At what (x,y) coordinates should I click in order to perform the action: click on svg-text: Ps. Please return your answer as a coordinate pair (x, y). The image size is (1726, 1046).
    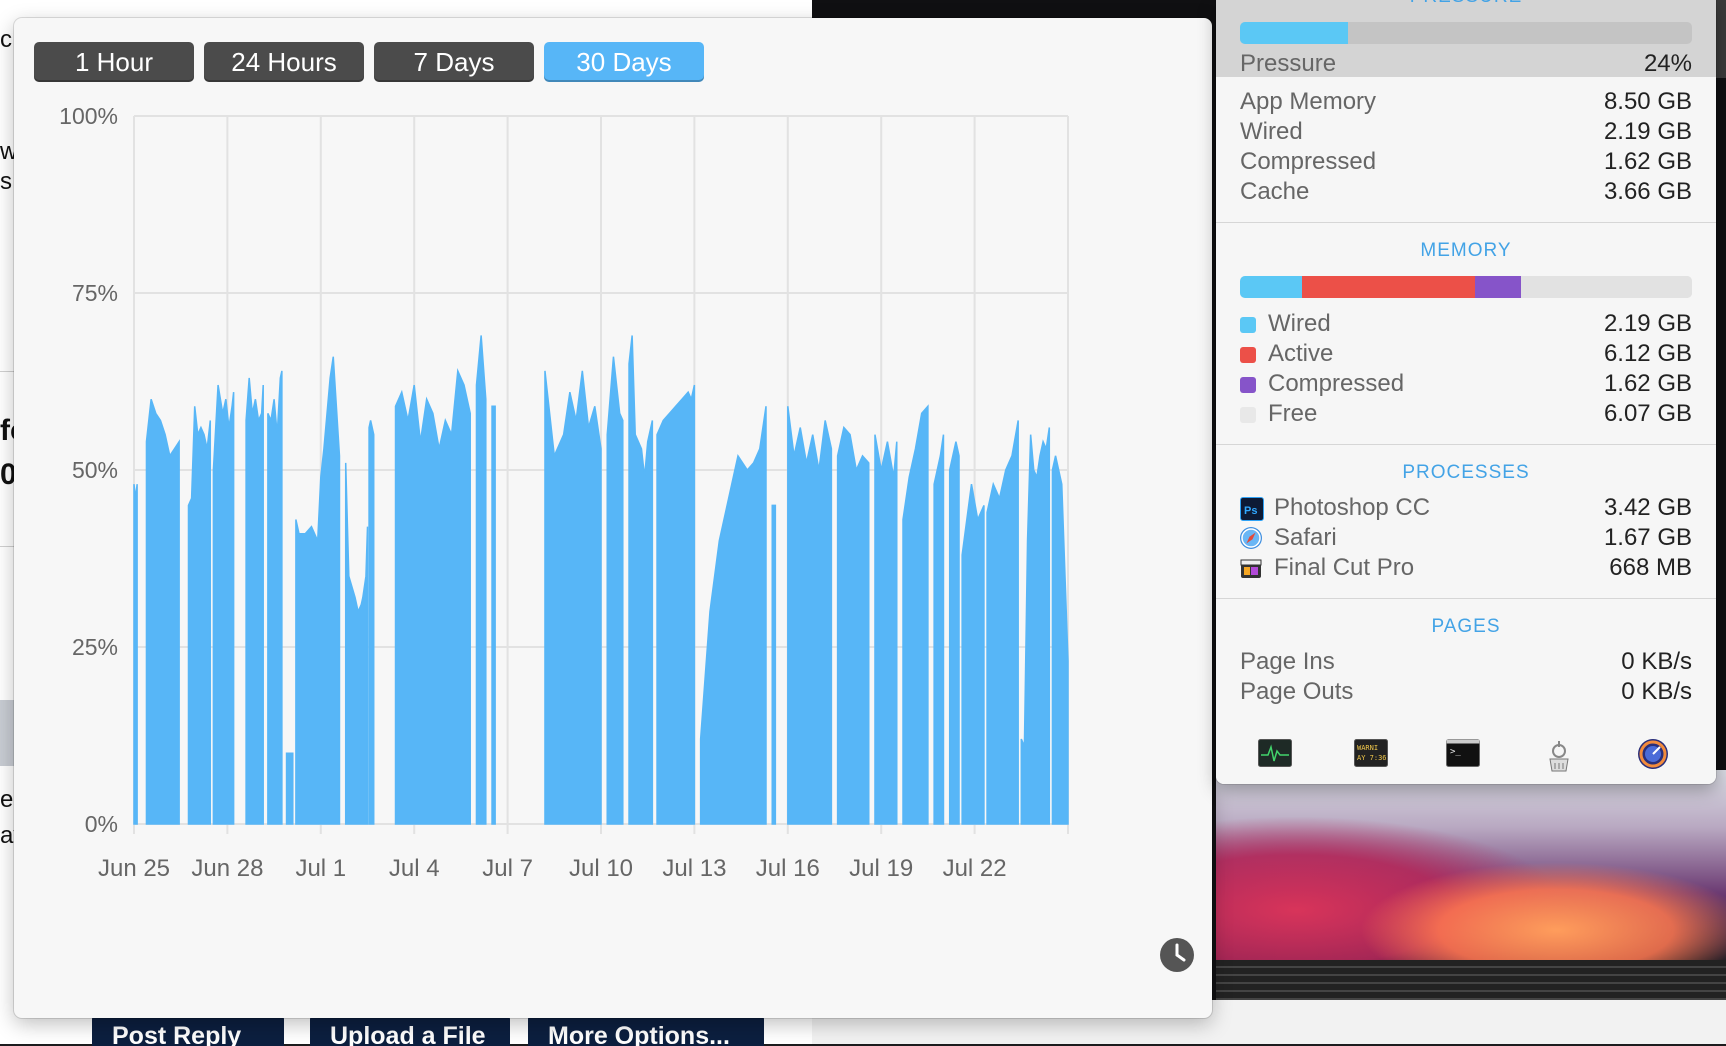
    Looking at the image, I should click on (1250, 511).